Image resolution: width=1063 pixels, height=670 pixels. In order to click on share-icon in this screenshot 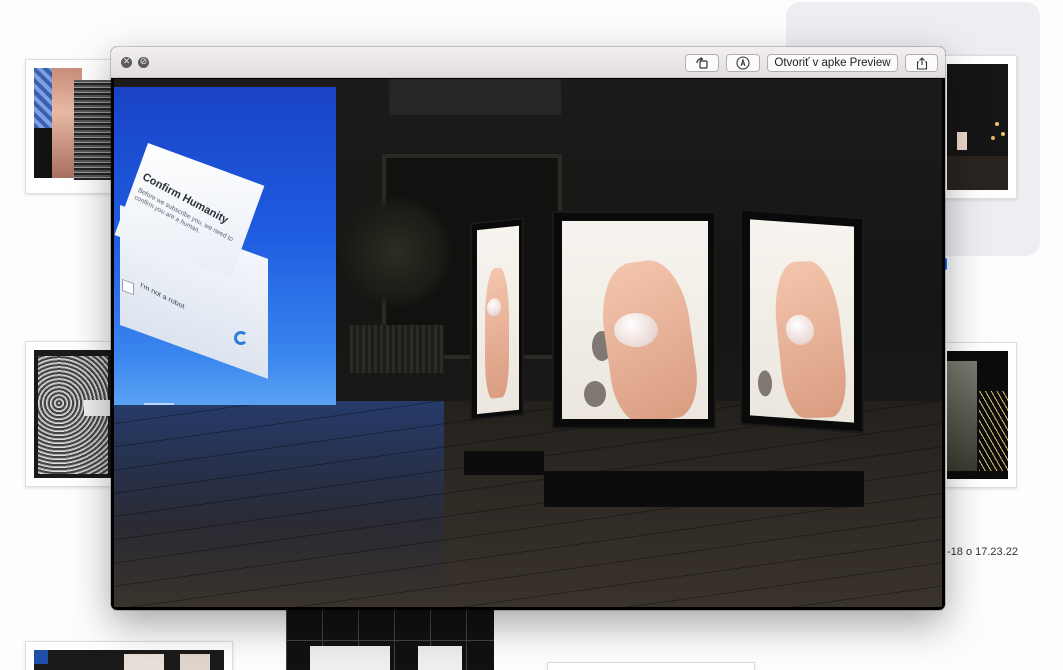, I will do `click(921, 63)`.